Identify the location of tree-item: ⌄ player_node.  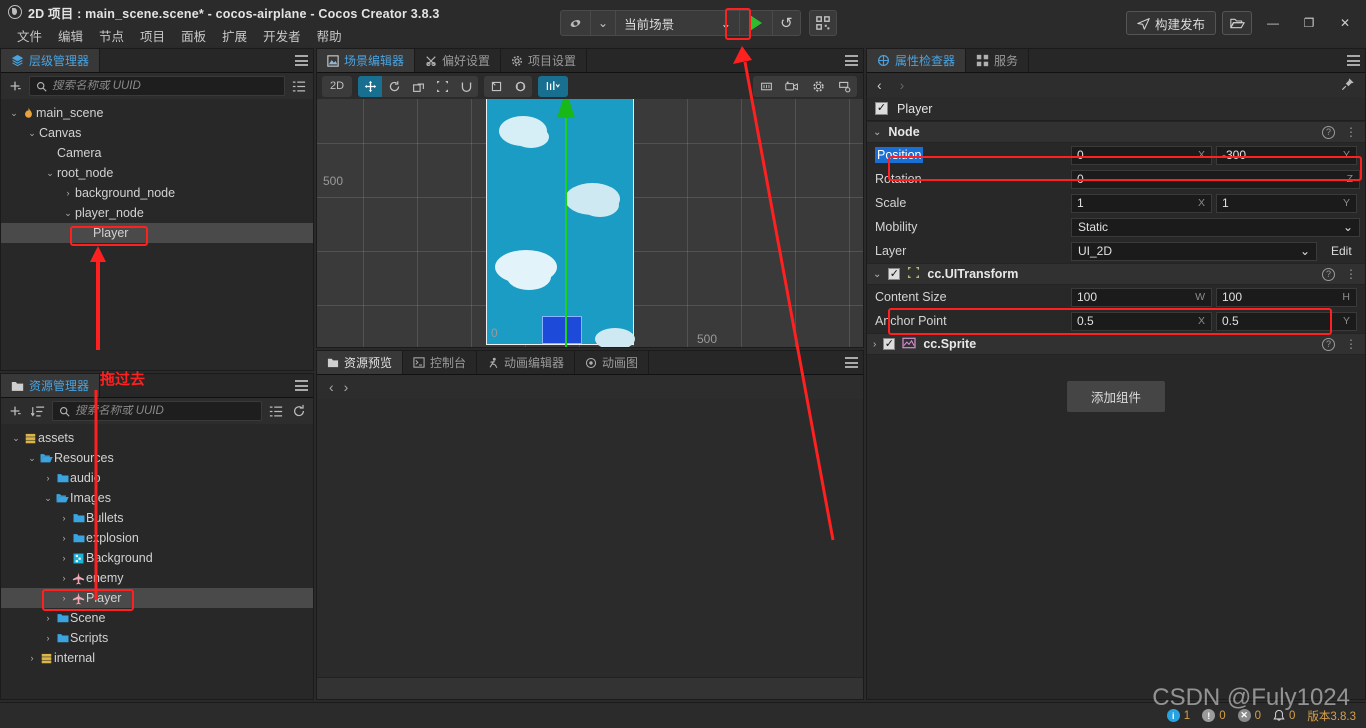
(157, 213).